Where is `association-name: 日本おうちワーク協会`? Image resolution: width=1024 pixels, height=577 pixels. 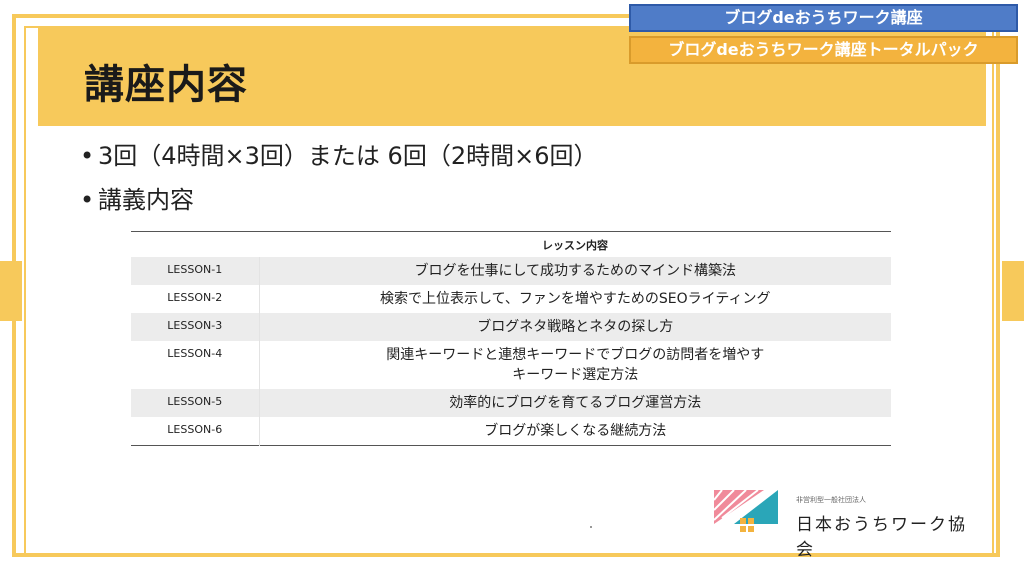 association-name: 日本おうちワーク協会 is located at coordinates (881, 537).